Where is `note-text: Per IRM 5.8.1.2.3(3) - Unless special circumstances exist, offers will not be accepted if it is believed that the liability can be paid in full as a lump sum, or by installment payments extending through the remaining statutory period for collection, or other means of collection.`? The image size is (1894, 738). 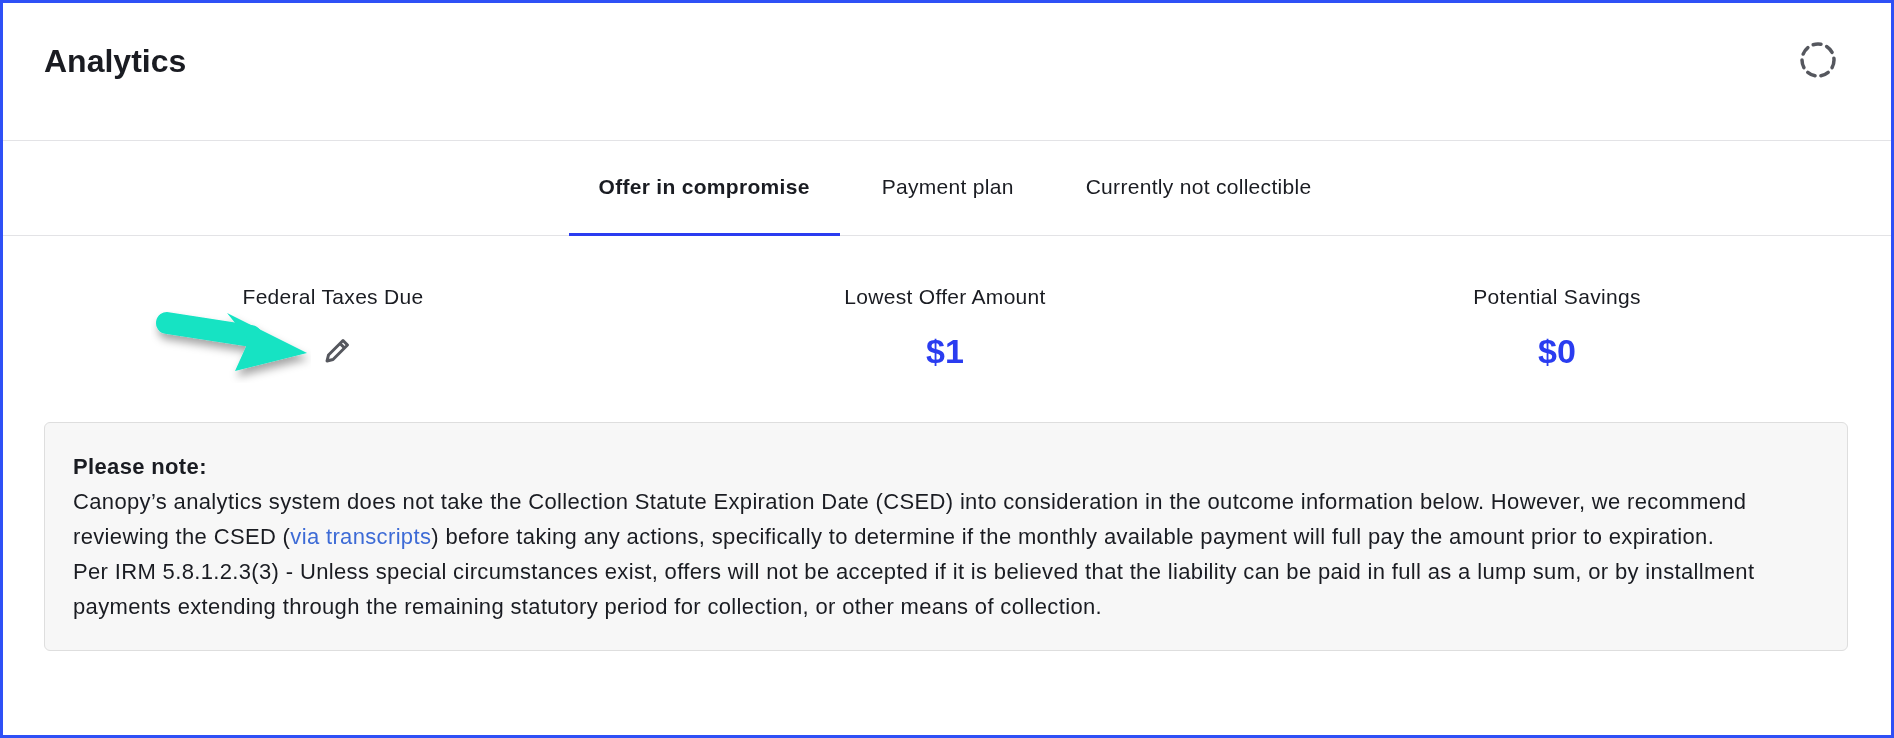 note-text: Per IRM 5.8.1.2.3(3) - Unless special circumstances exist, offers will not be accepted if it is believed that the liability can be paid in full as a lump sum, or by installment payments extending through the remaining statutory period for collection, or other means of collection. is located at coordinates (914, 589).